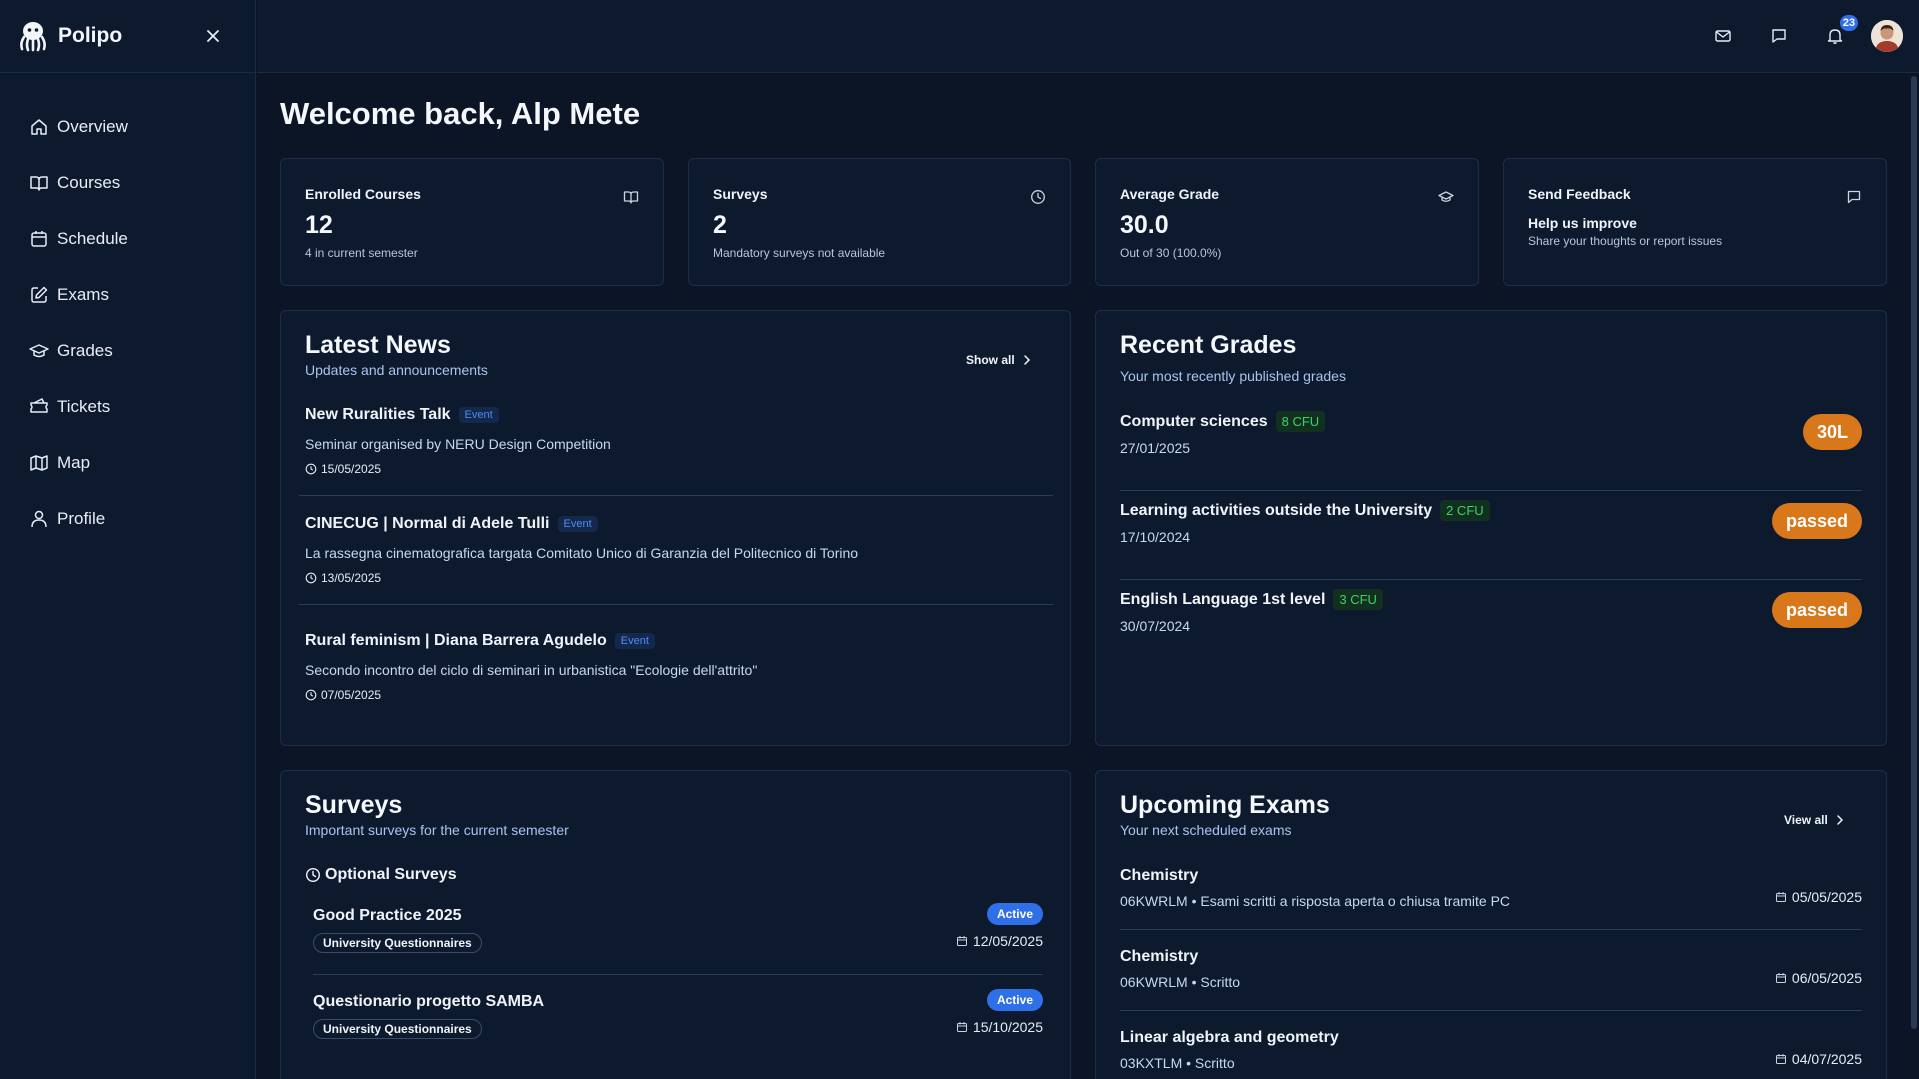  I want to click on cfu-badge: 3 CFU, so click(1358, 599).